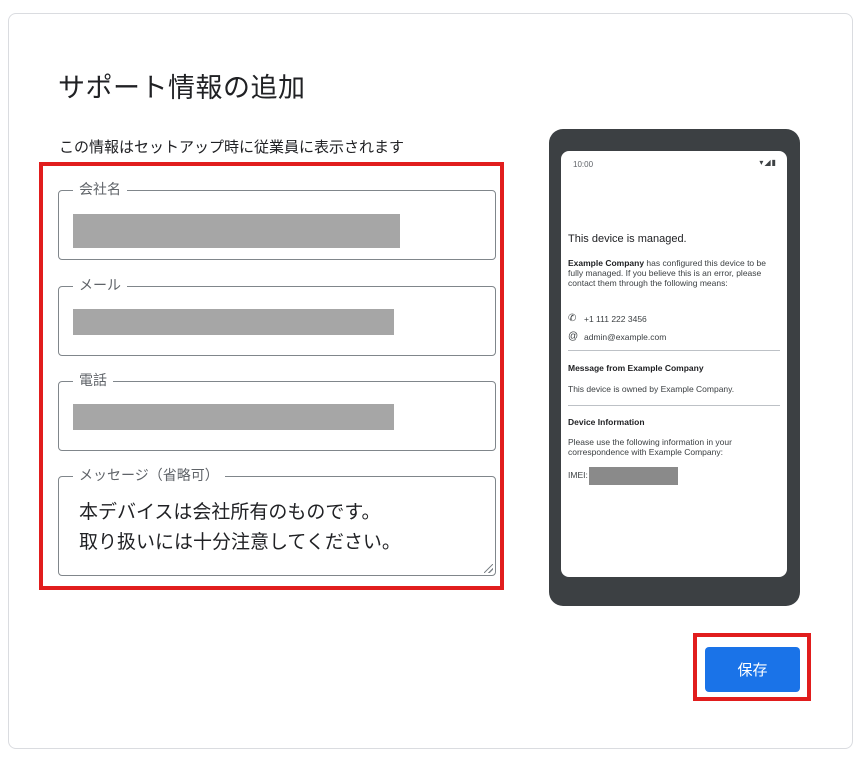 This screenshot has height=766, width=862. Describe the element at coordinates (583, 164) in the screenshot. I see `status-time: 10:00` at that location.